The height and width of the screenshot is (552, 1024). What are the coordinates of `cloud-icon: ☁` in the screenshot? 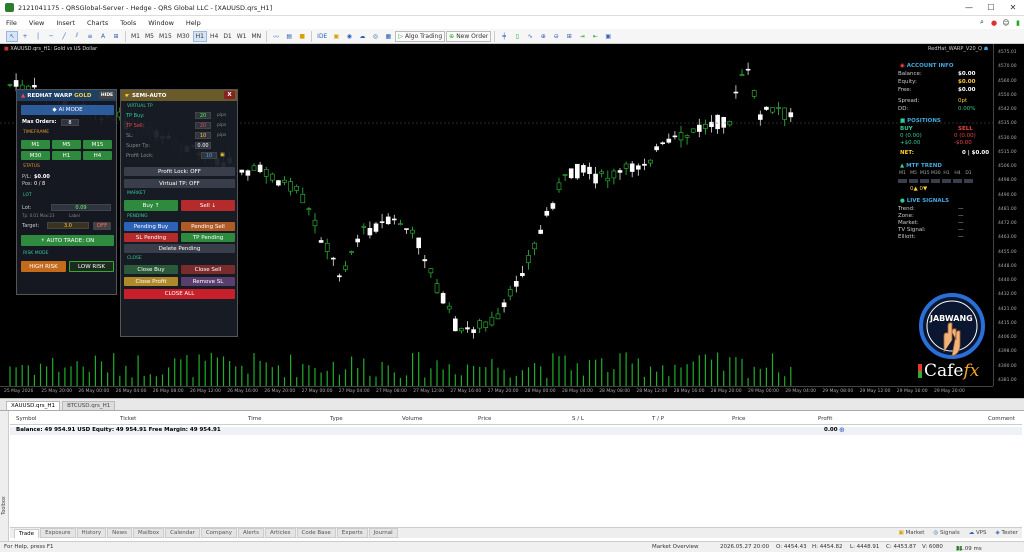 It's located at (362, 36).